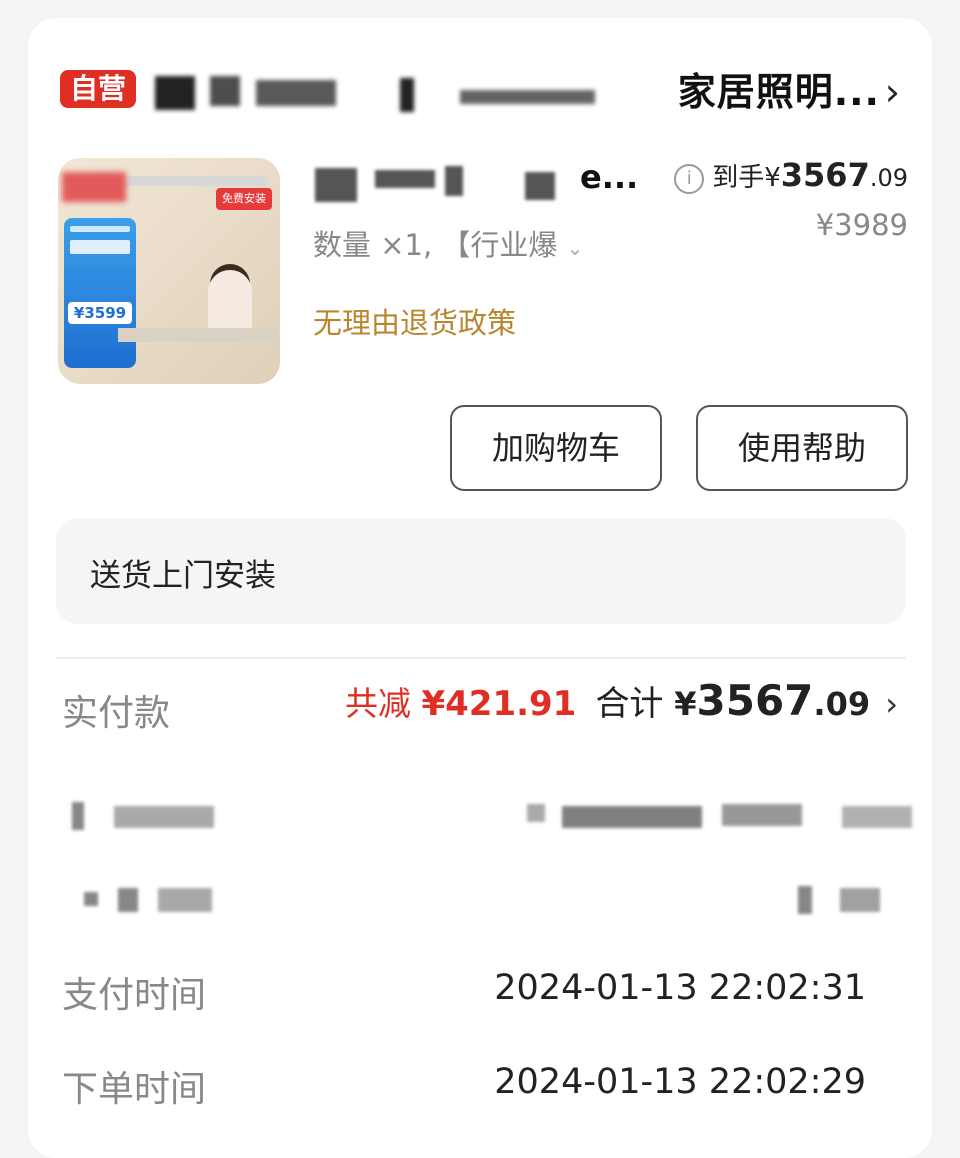 The width and height of the screenshot is (960, 1158). I want to click on product-image: ¥3599 免费安装, so click(169, 271).